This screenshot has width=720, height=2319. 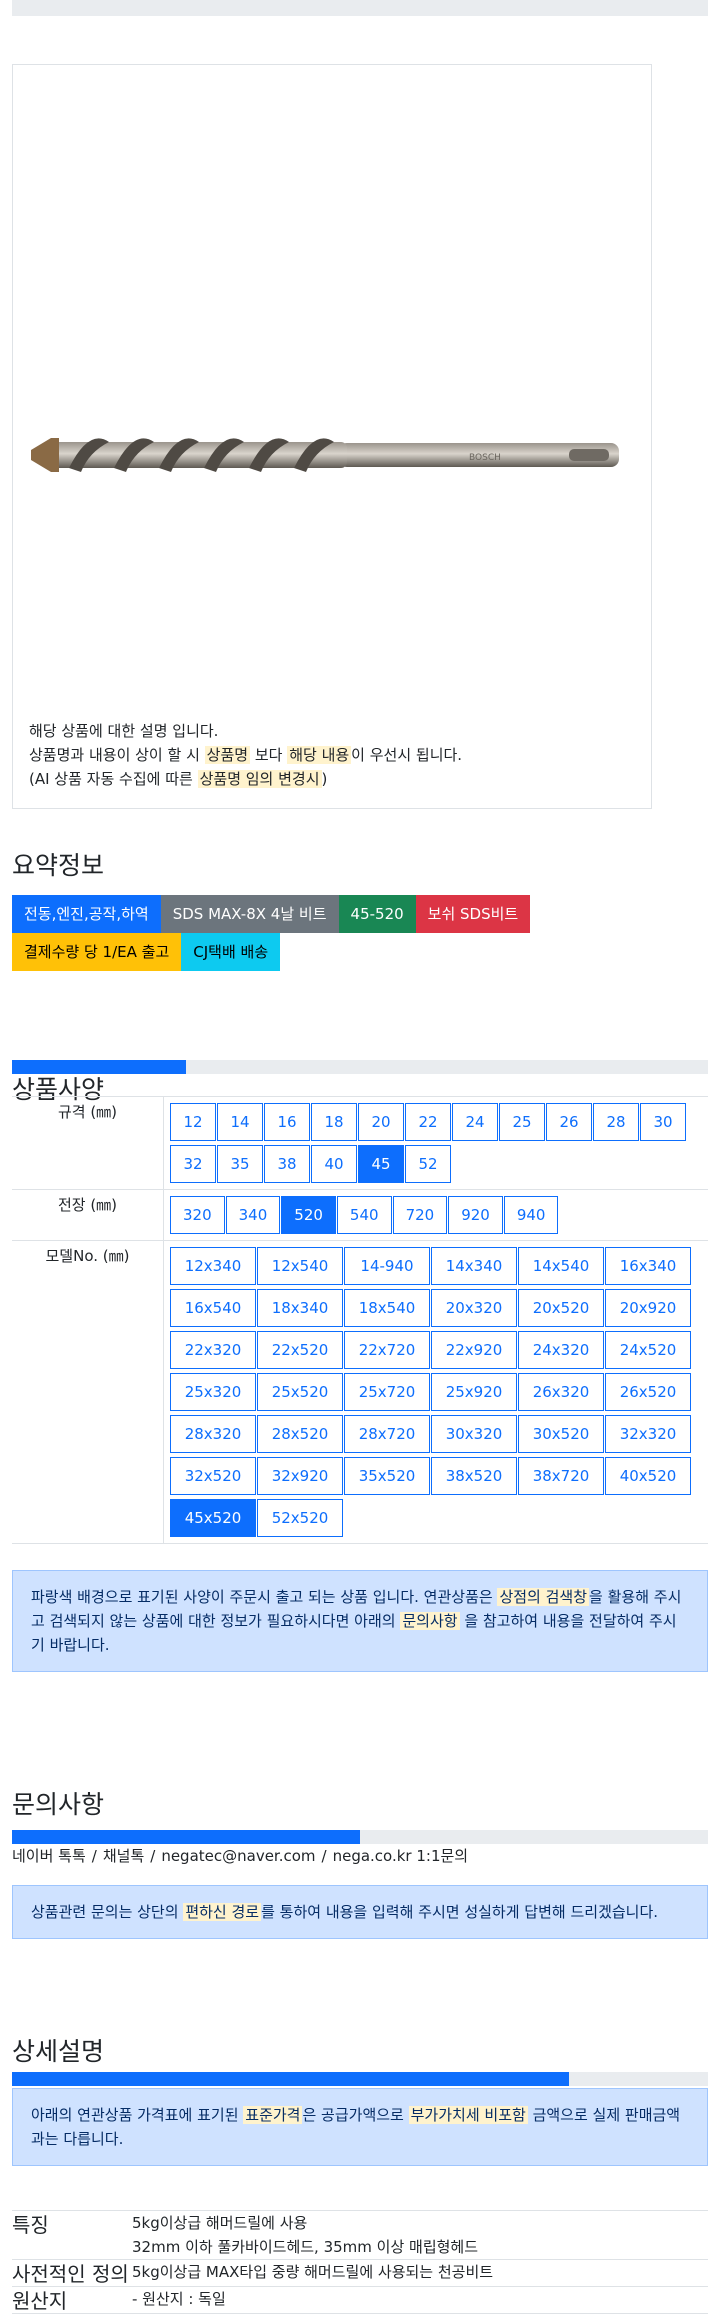 What do you see at coordinates (124, 731) in the screenshot?
I see `description-line-1: 해당 상품에 대한 설명 입니다.` at bounding box center [124, 731].